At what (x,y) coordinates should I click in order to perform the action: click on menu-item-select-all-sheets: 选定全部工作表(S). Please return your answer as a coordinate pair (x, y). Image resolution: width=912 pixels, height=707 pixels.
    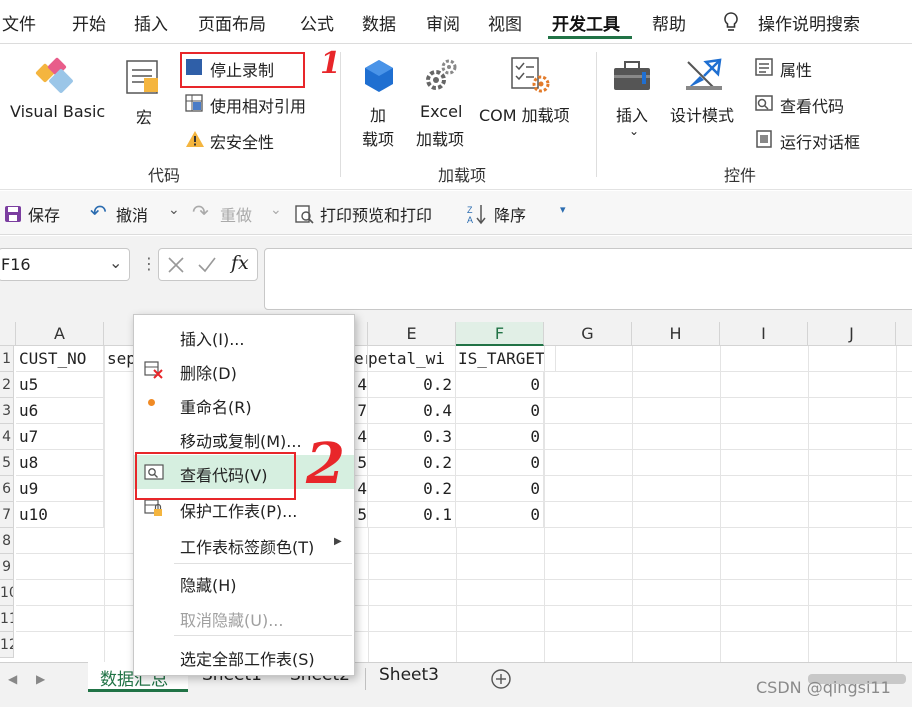
    Looking at the image, I should click on (244, 656).